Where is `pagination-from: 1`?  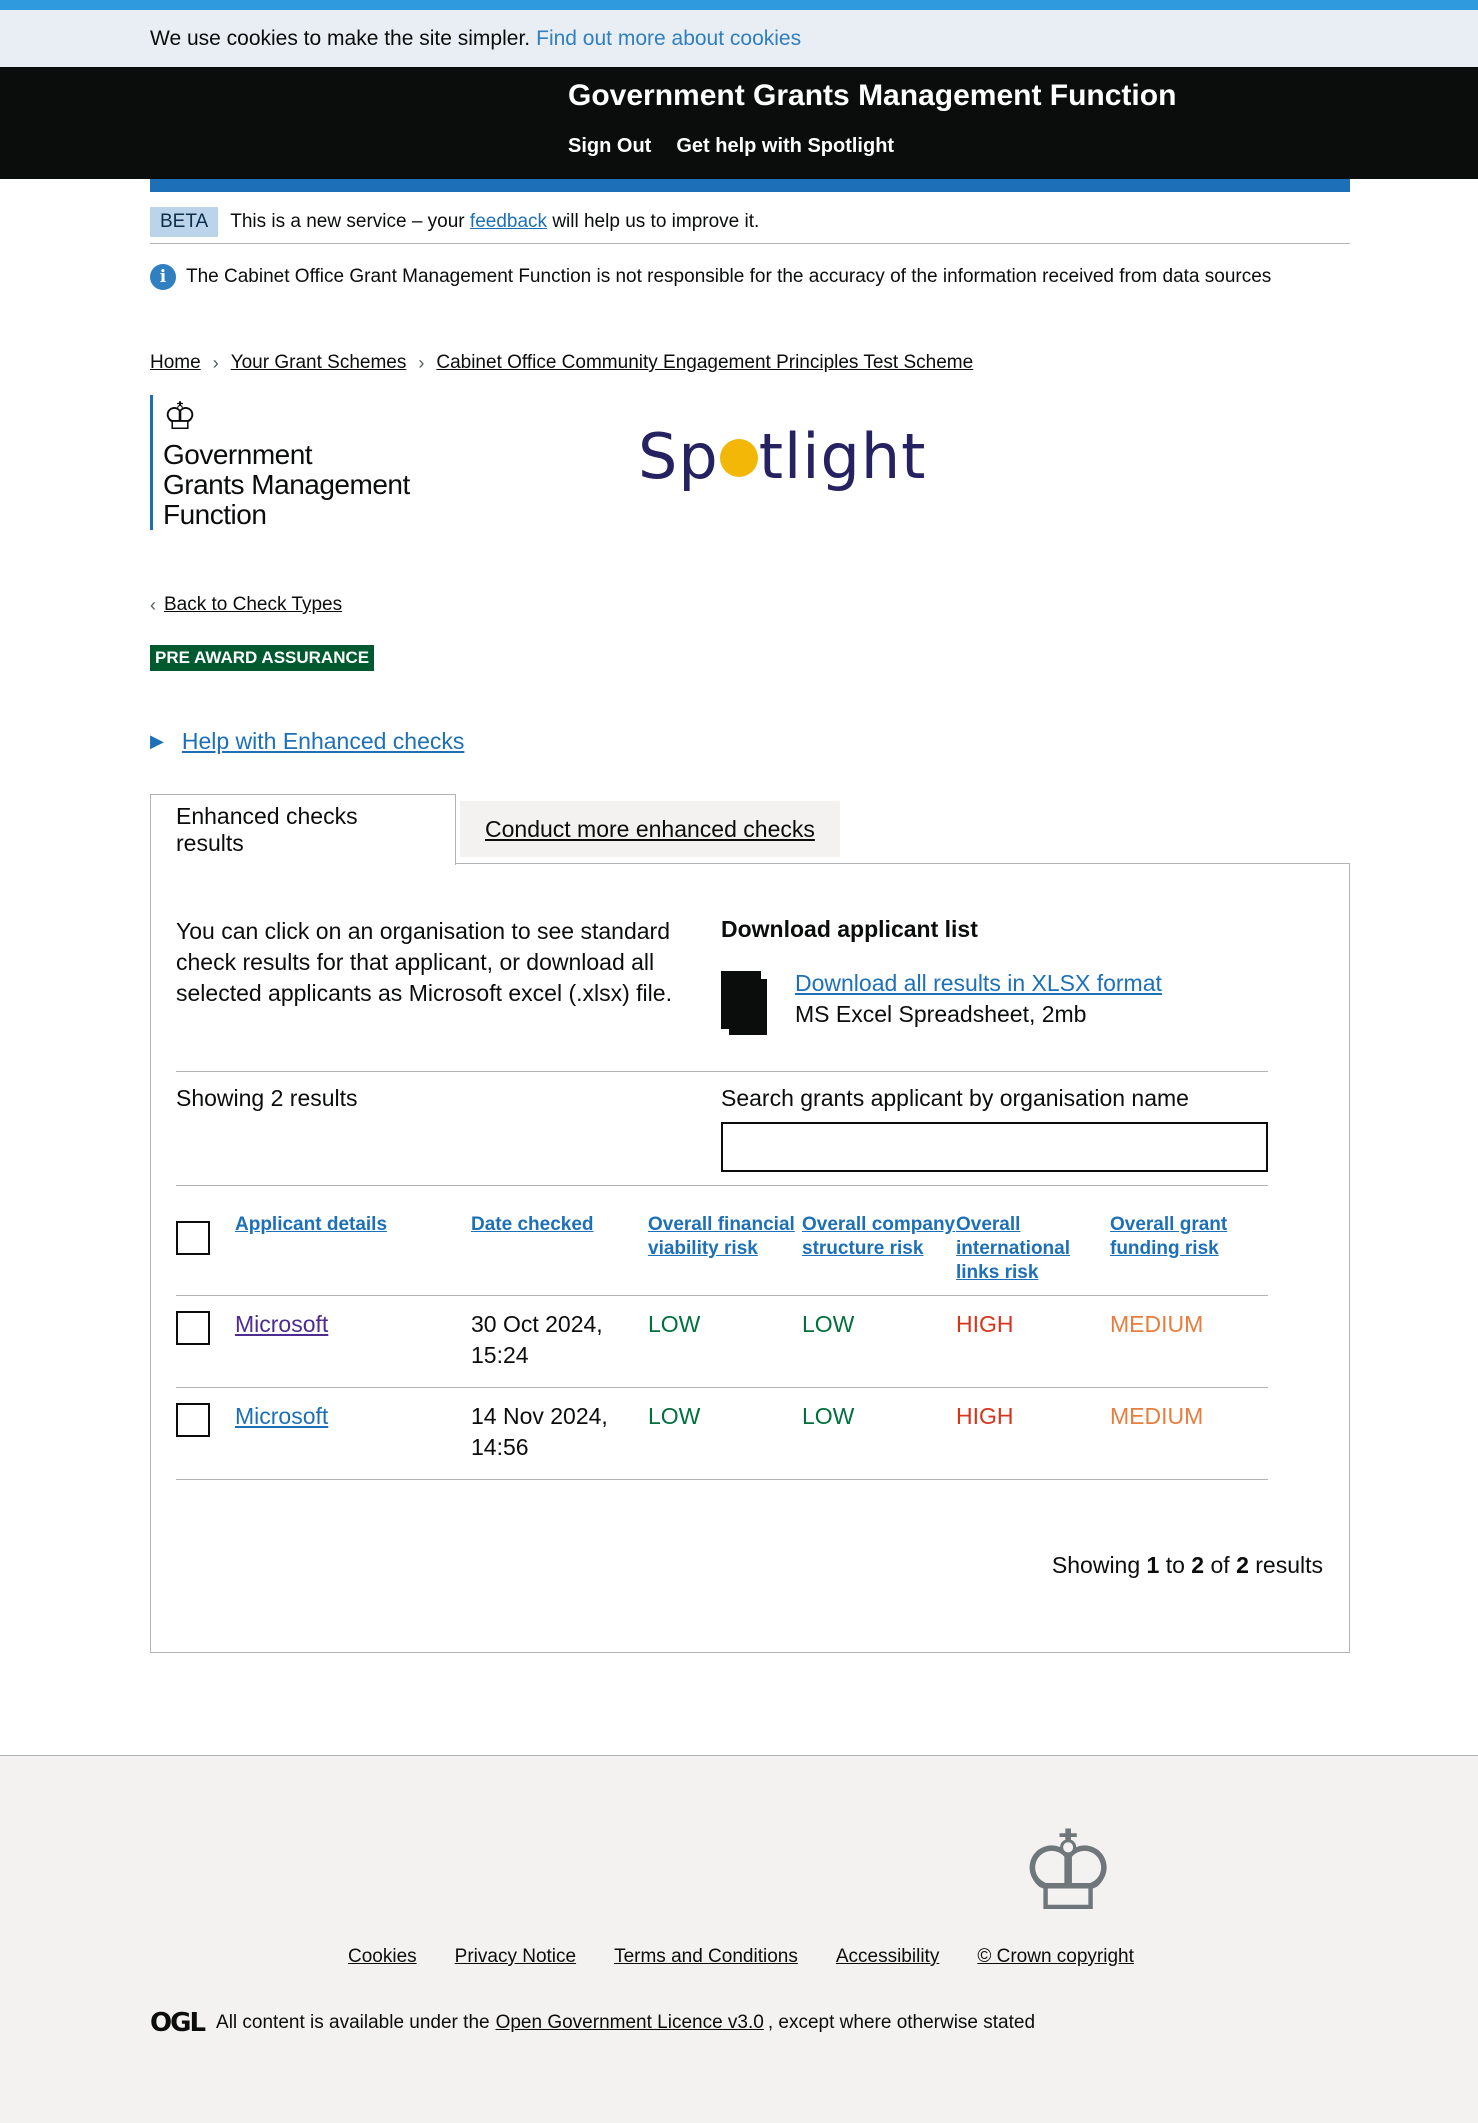 pagination-from: 1 is located at coordinates (1153, 1565).